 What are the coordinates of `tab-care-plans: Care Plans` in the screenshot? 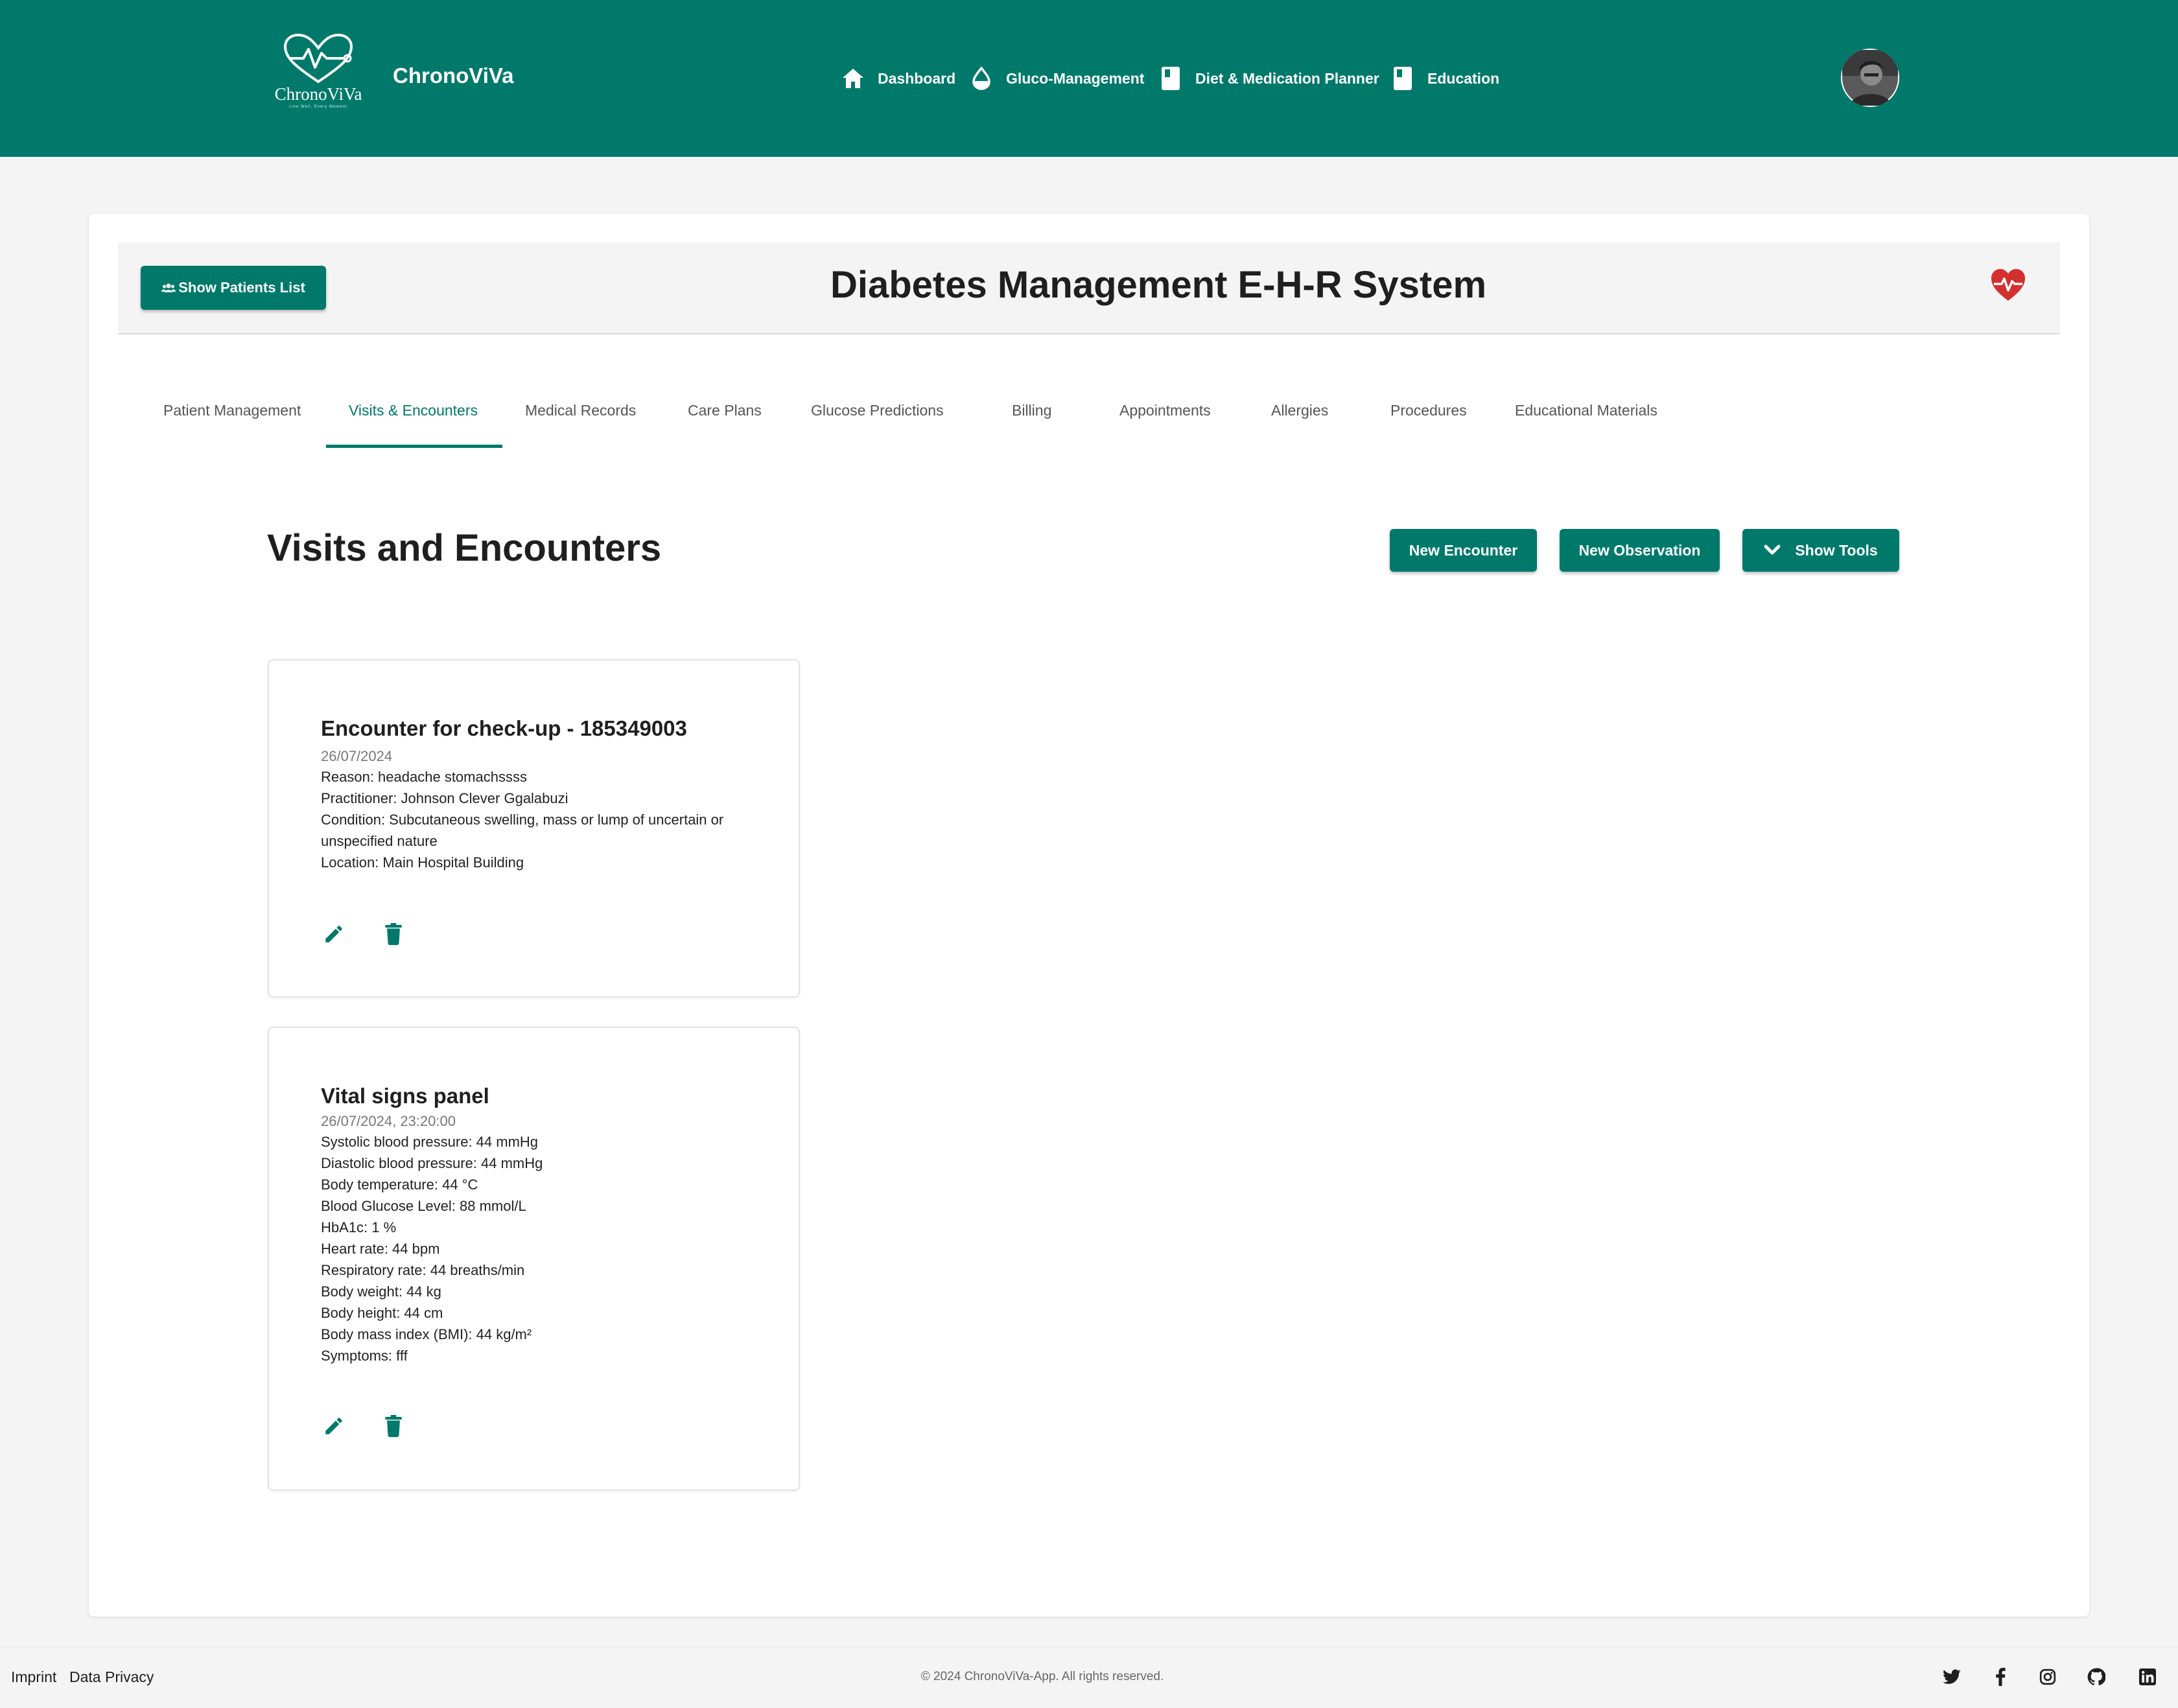 It's located at (725, 411).